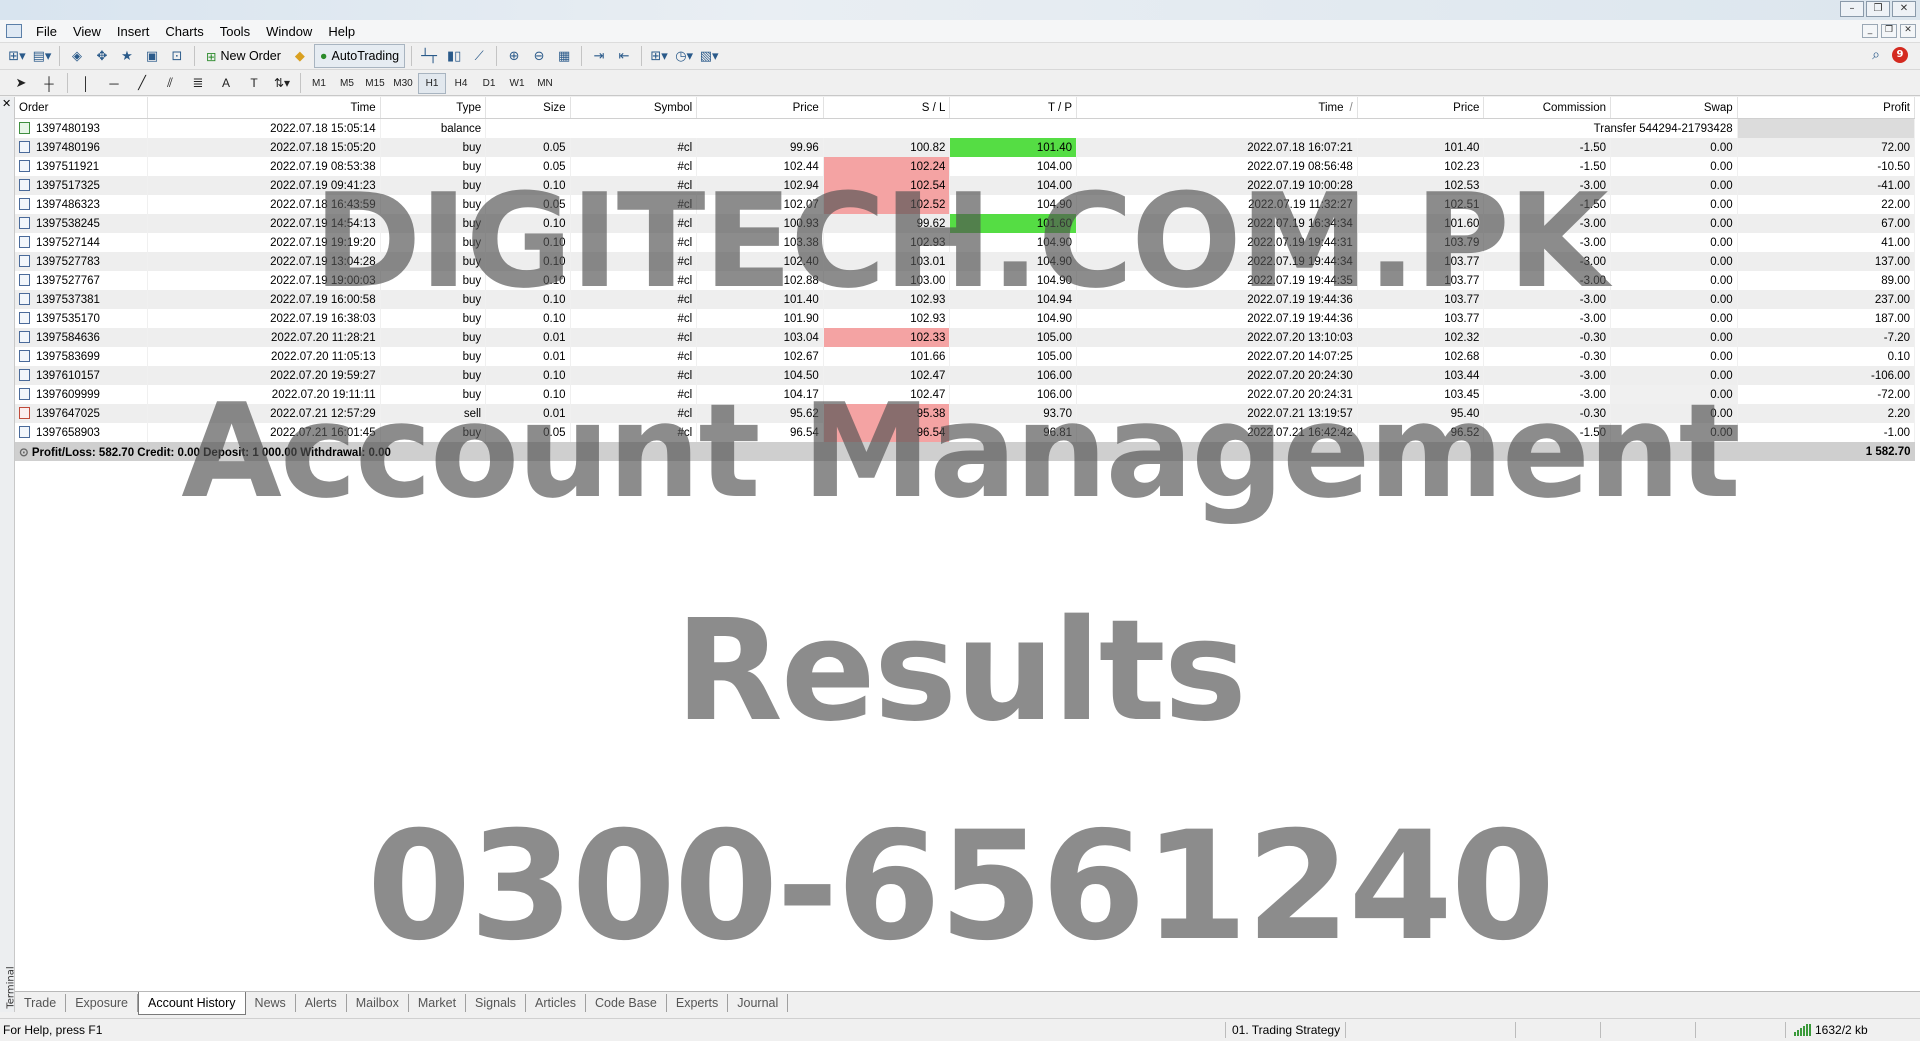  I want to click on menu-window: Window, so click(289, 31).